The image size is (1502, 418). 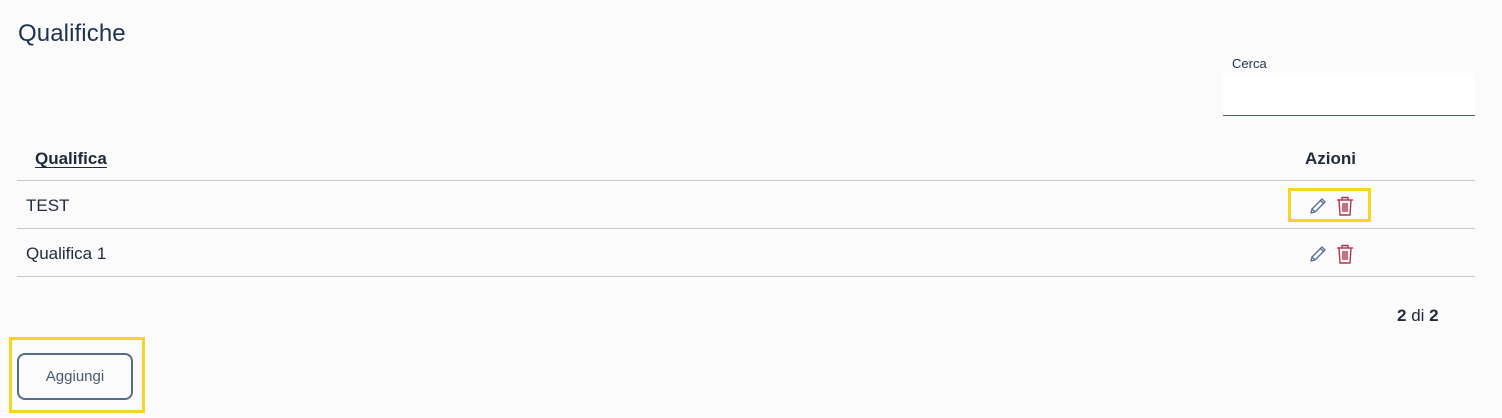 I want to click on column-header-azioni: Azioni, so click(x=1330, y=158).